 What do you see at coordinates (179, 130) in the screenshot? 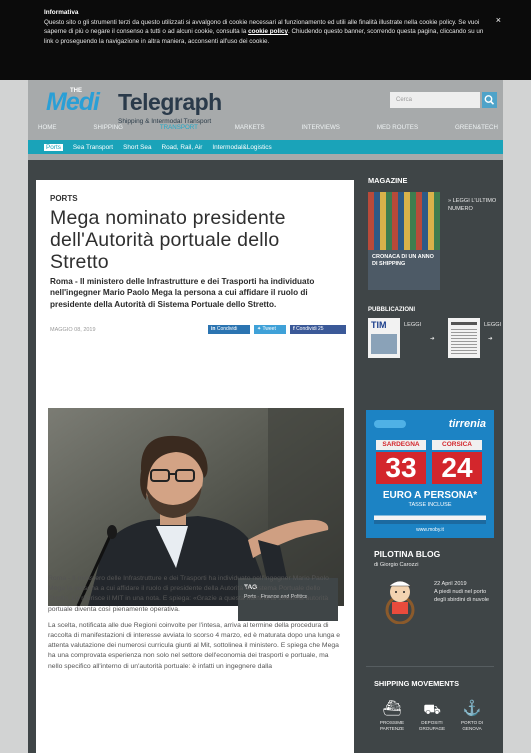
I see `nav-transport: TRANSPORT` at bounding box center [179, 130].